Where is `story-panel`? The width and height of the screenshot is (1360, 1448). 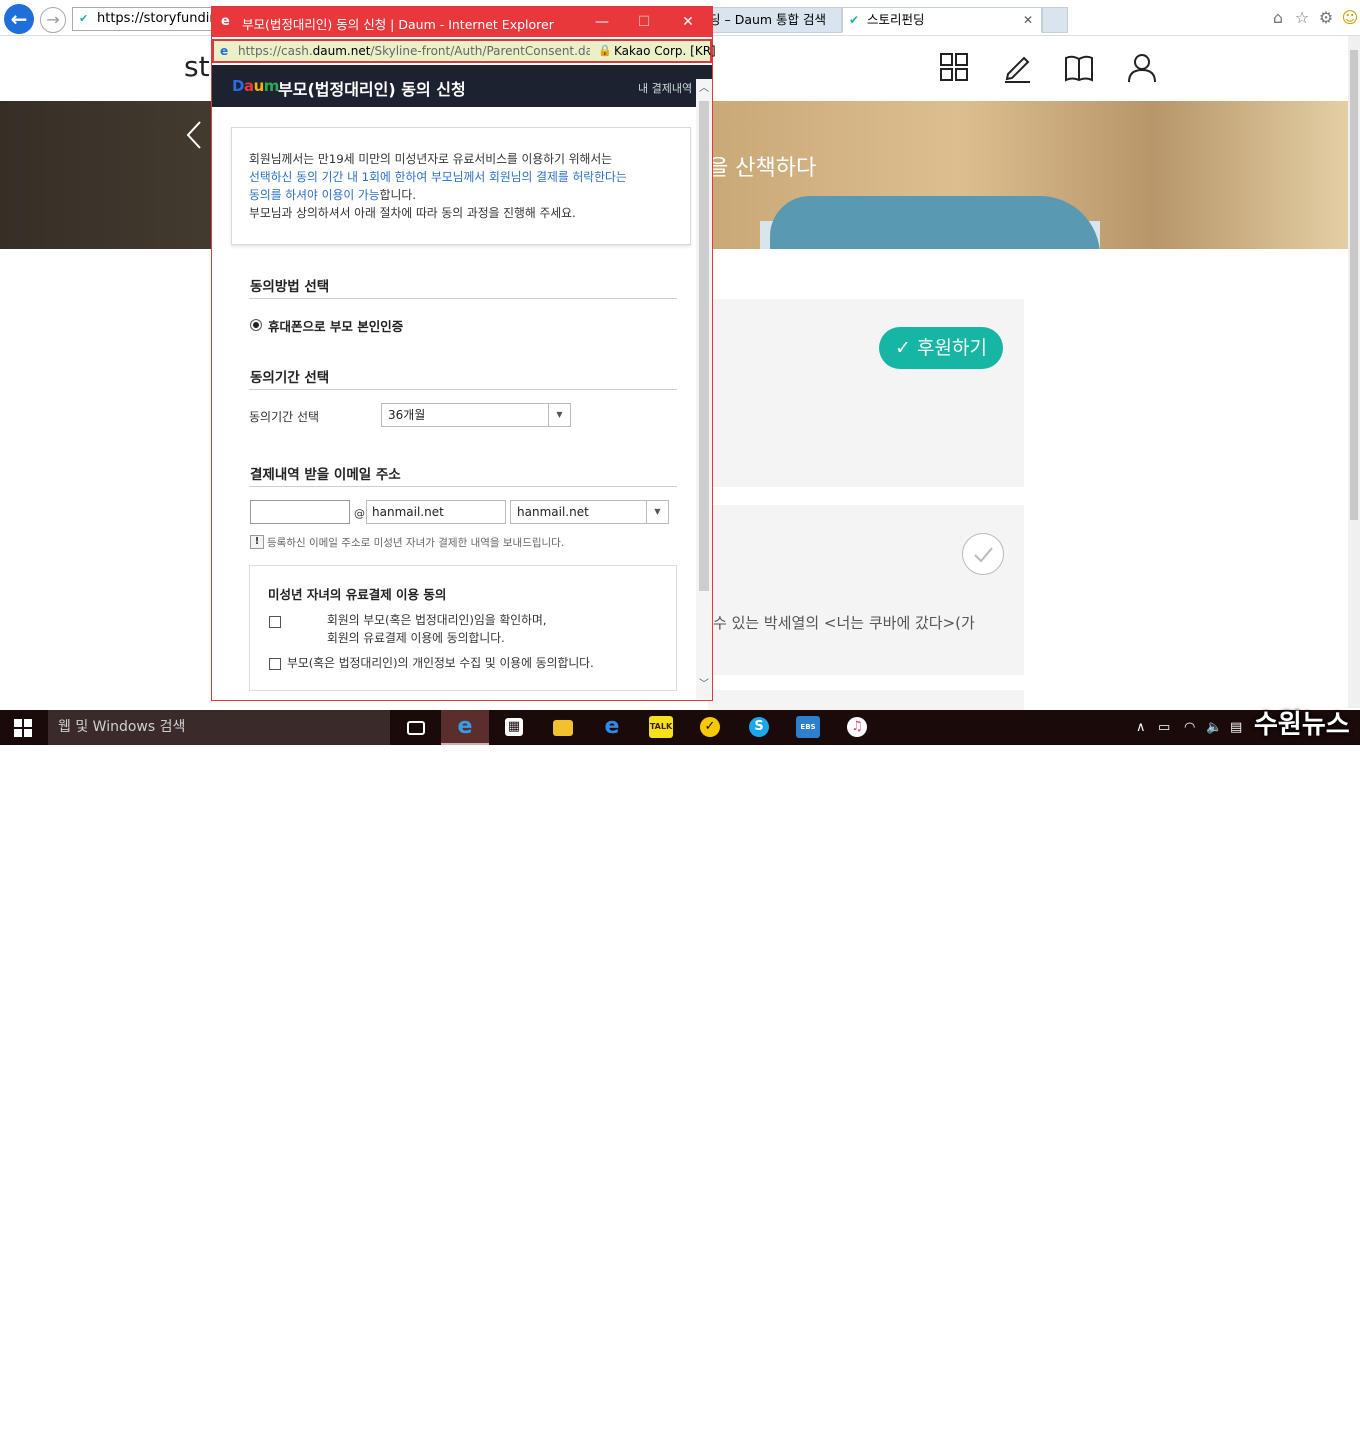
story-panel is located at coordinates (866, 590).